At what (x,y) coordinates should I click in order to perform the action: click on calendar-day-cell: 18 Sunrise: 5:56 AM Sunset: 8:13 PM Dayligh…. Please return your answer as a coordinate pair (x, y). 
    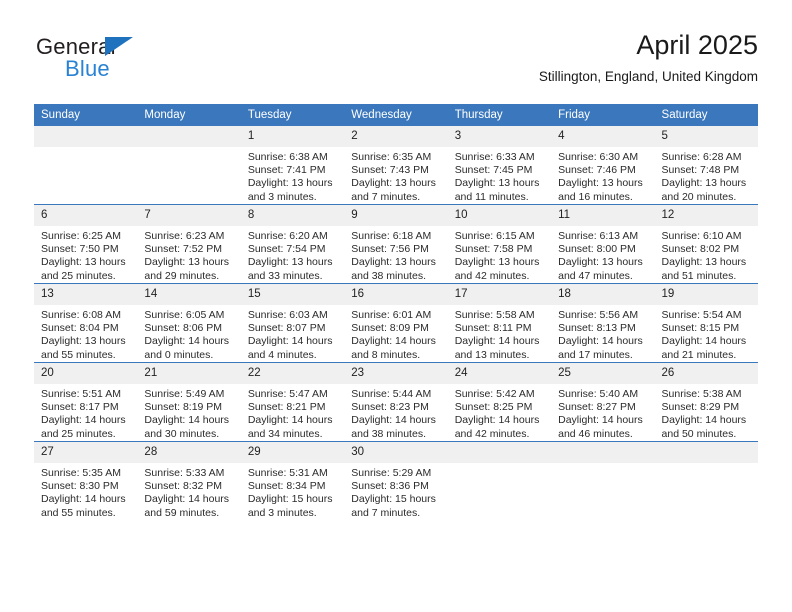
    Looking at the image, I should click on (603, 323).